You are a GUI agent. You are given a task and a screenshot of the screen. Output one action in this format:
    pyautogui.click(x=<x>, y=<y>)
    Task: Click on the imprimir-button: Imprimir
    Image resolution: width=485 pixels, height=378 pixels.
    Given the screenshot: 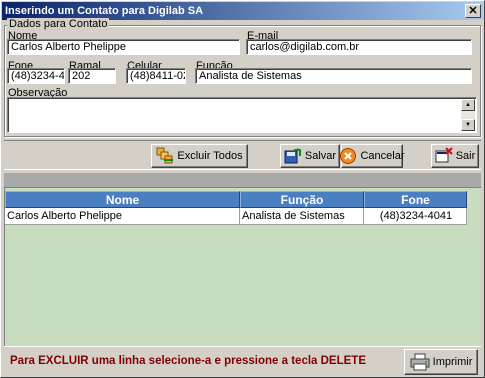 What is the action you would take?
    pyautogui.click(x=441, y=362)
    